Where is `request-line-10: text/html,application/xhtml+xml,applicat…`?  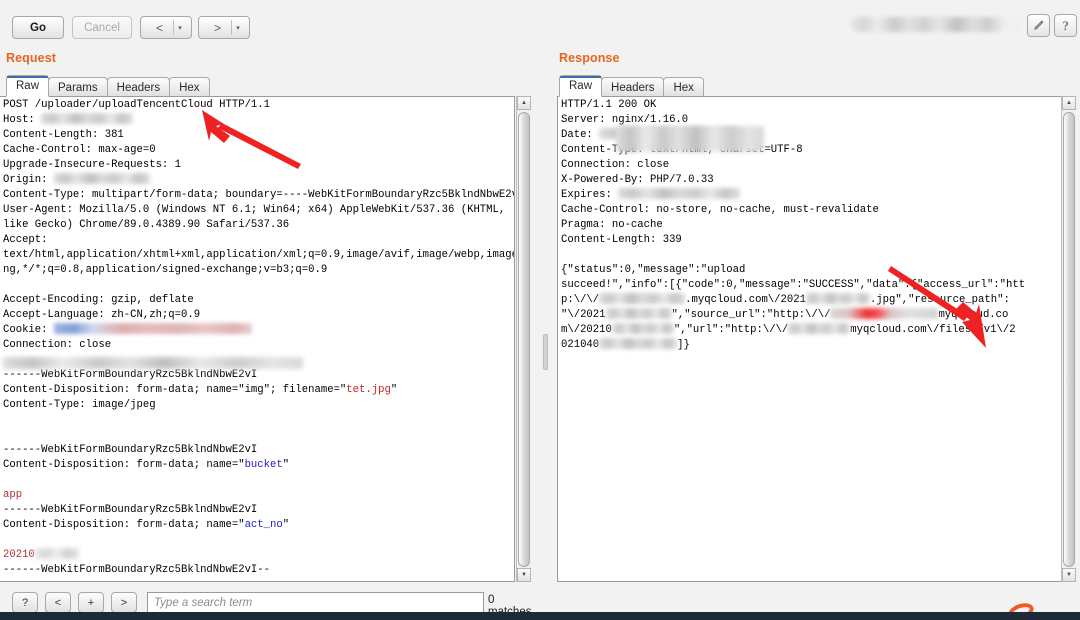
request-line-10: text/html,application/xhtml+xml,applicat… is located at coordinates (258, 255).